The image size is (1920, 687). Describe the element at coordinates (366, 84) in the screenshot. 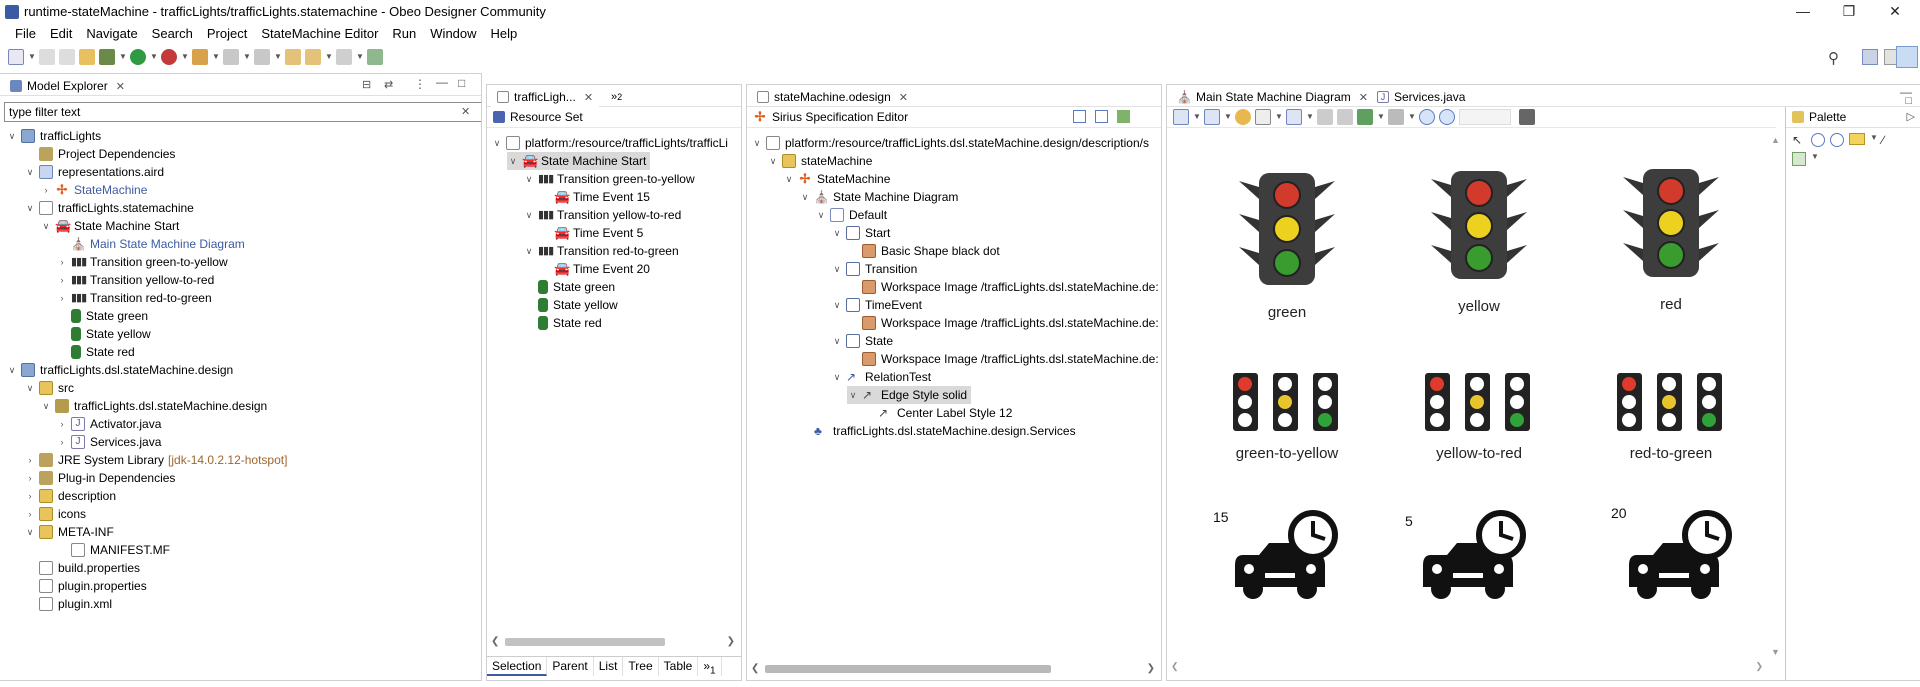

I see `collapse-all-icon: ⊟` at that location.